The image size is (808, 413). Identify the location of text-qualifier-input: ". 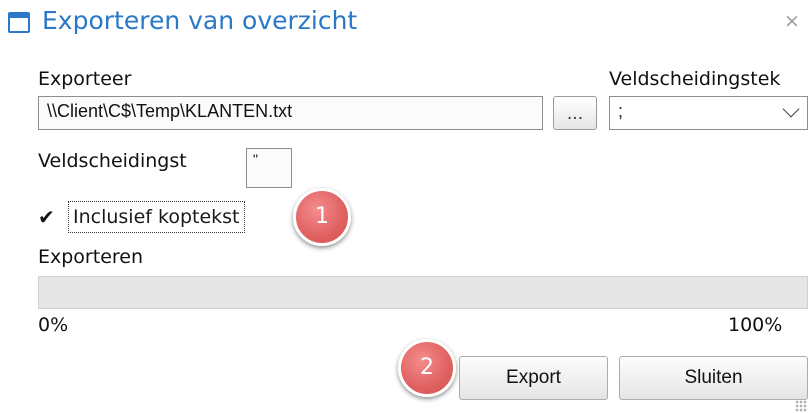
(269, 168).